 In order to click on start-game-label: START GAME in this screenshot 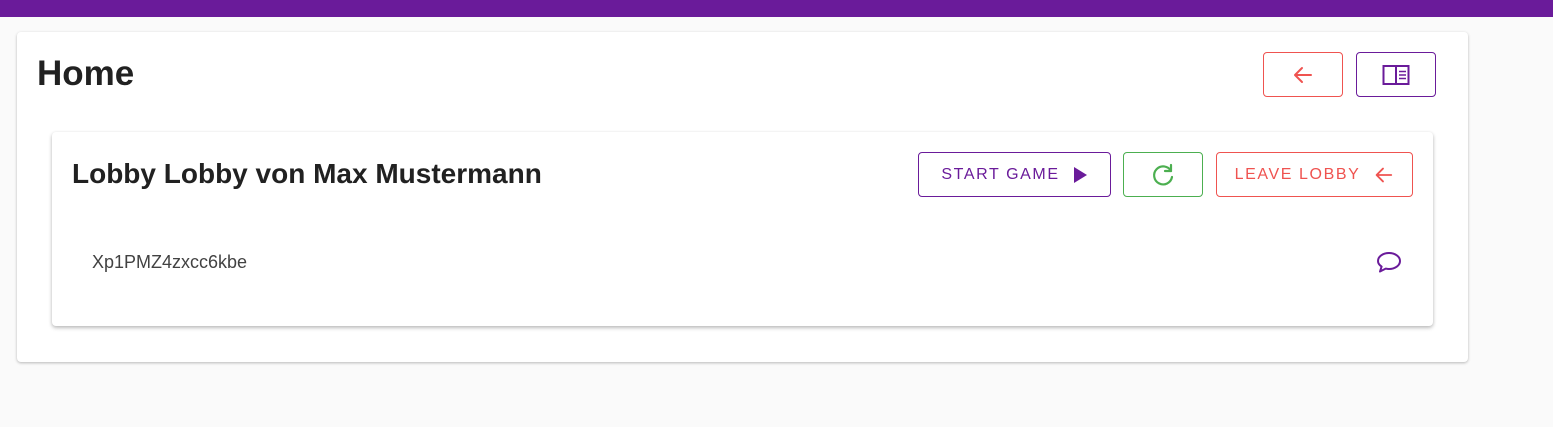, I will do `click(1000, 174)`.